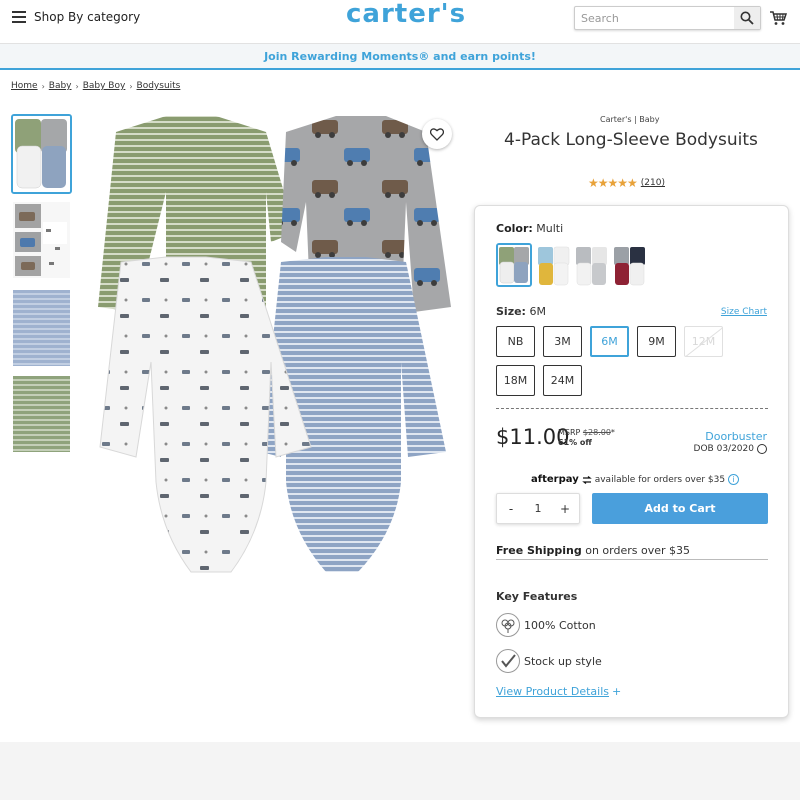 The image size is (800, 800). I want to click on size-chart-link: Size Chart, so click(744, 312).